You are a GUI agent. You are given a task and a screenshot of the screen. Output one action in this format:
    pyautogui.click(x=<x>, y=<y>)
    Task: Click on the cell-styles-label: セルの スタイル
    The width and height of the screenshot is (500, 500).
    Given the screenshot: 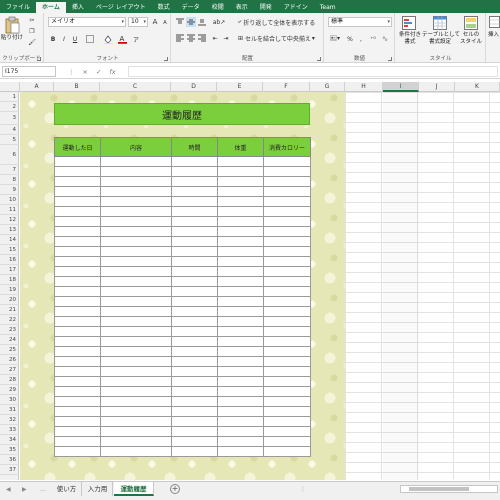 What is the action you would take?
    pyautogui.click(x=471, y=39)
    